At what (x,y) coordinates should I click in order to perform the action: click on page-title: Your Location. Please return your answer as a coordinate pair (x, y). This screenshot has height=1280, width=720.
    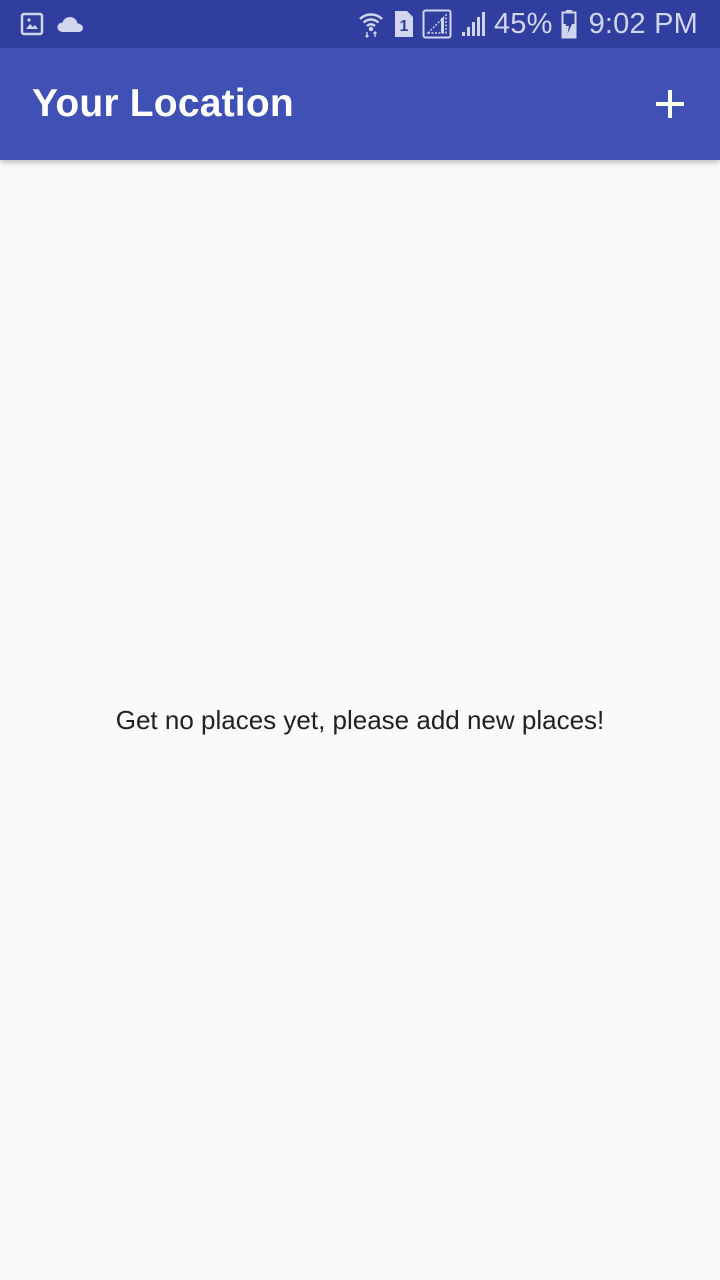
    Looking at the image, I should click on (163, 103).